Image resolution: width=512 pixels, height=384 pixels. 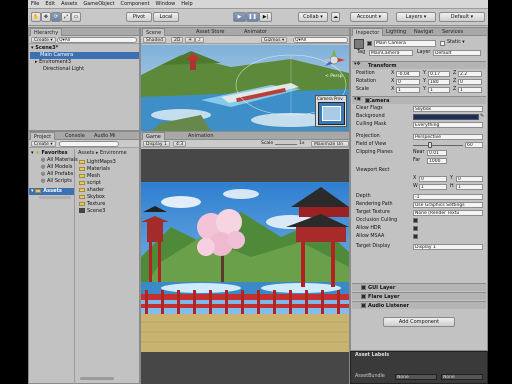 What do you see at coordinates (446, 117) in the screenshot?
I see `background-color-swatch` at bounding box center [446, 117].